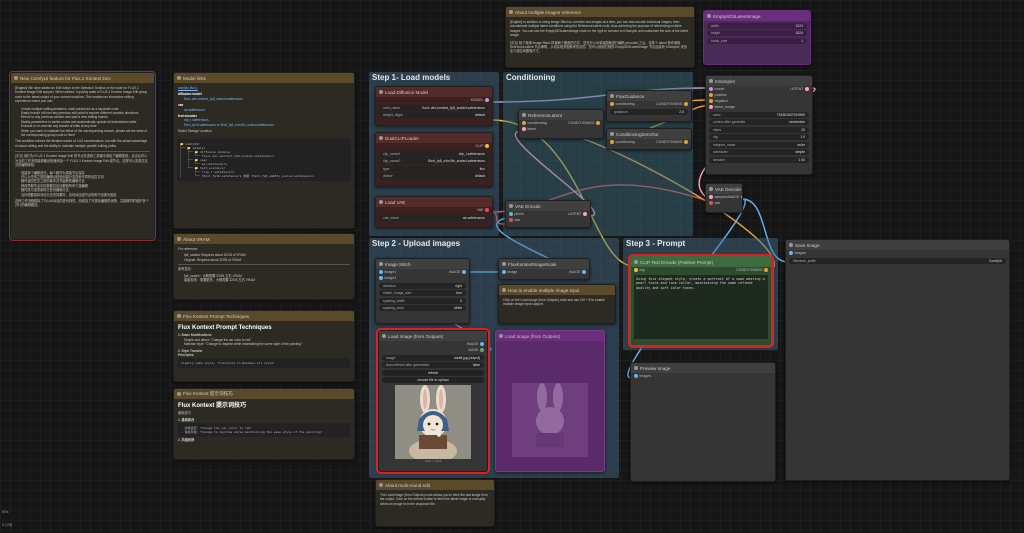 This screenshot has height=533, width=1024. Describe the element at coordinates (550, 401) in the screenshot. I see `node-load-image-from-outputs-bypassed: Load Image (from Outputs)` at that location.